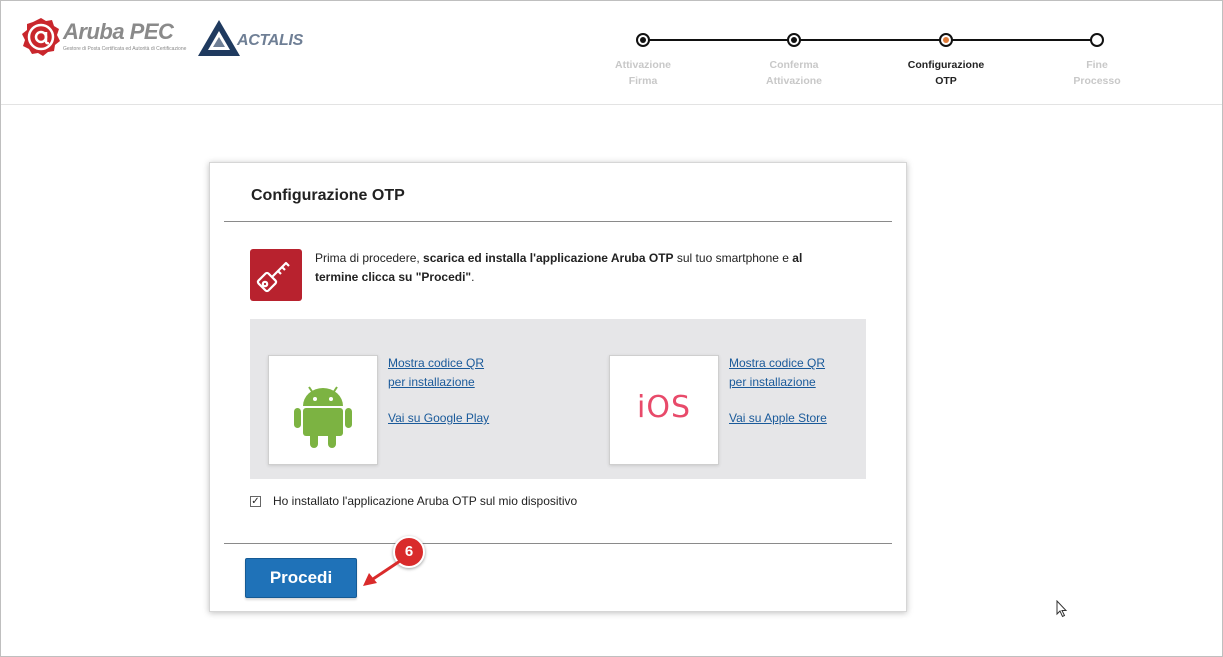 Image resolution: width=1223 pixels, height=657 pixels. What do you see at coordinates (799, 418) in the screenshot?
I see `apple-store-link: Vai su Apple Store` at bounding box center [799, 418].